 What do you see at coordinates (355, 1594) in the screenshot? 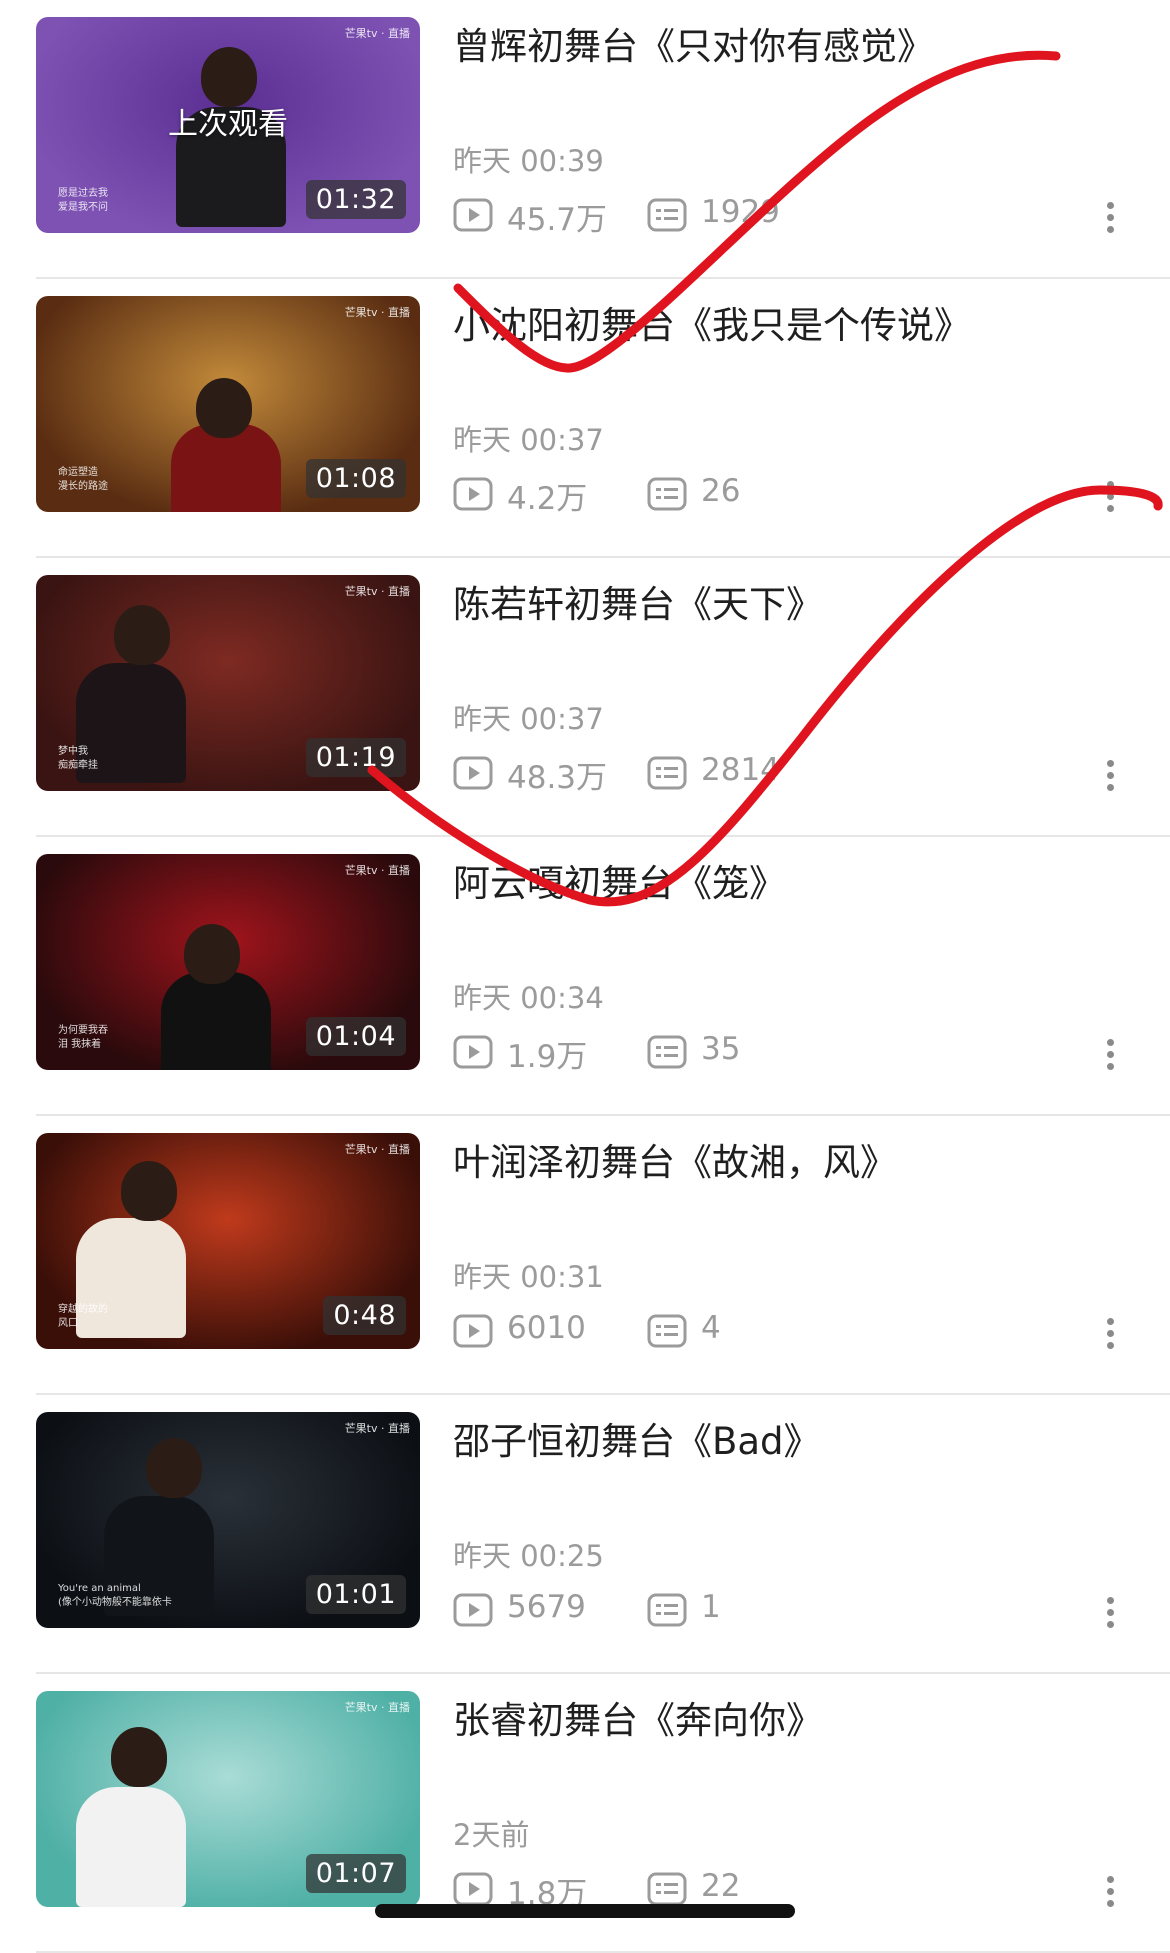
I see `duration-badge: 01:01` at bounding box center [355, 1594].